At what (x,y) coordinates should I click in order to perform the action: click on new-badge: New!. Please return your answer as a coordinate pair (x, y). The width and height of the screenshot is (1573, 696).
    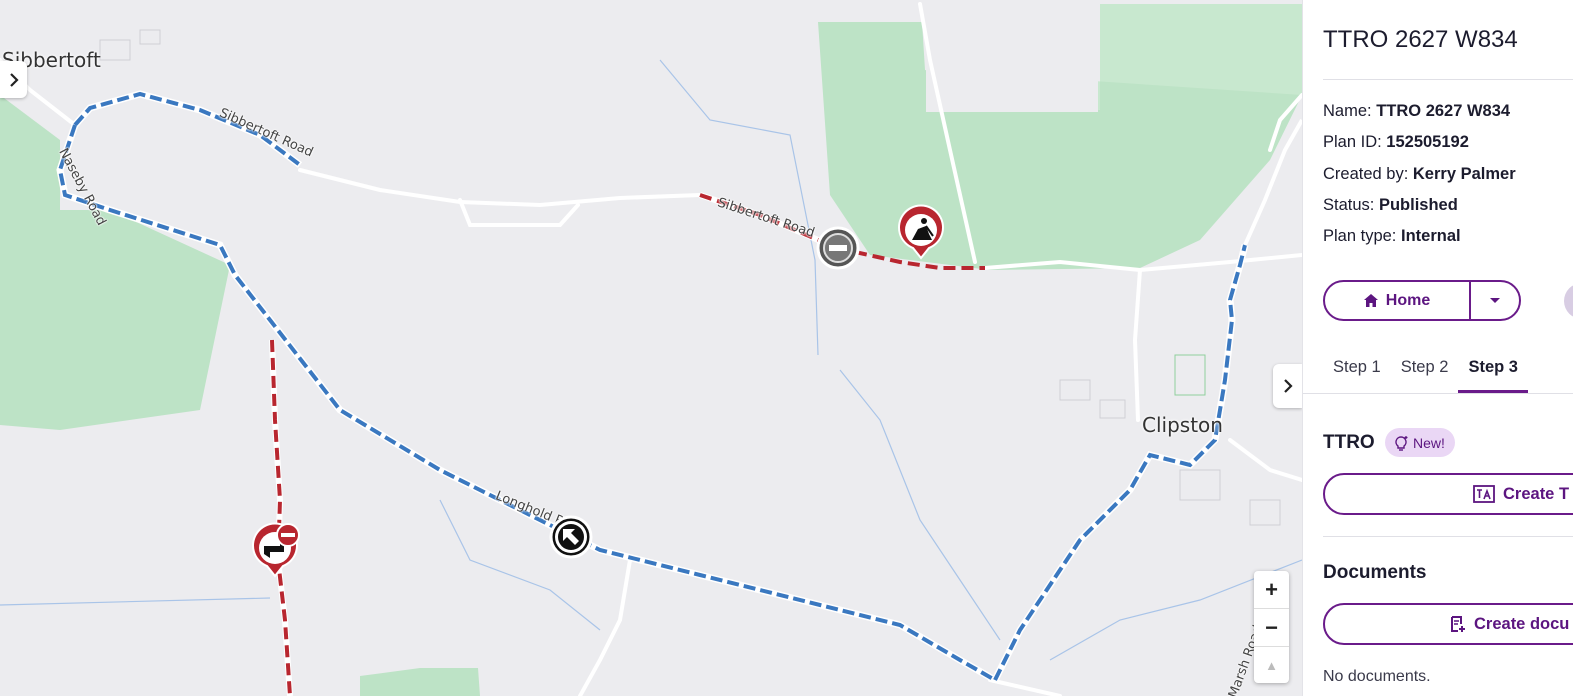
    Looking at the image, I should click on (1420, 442).